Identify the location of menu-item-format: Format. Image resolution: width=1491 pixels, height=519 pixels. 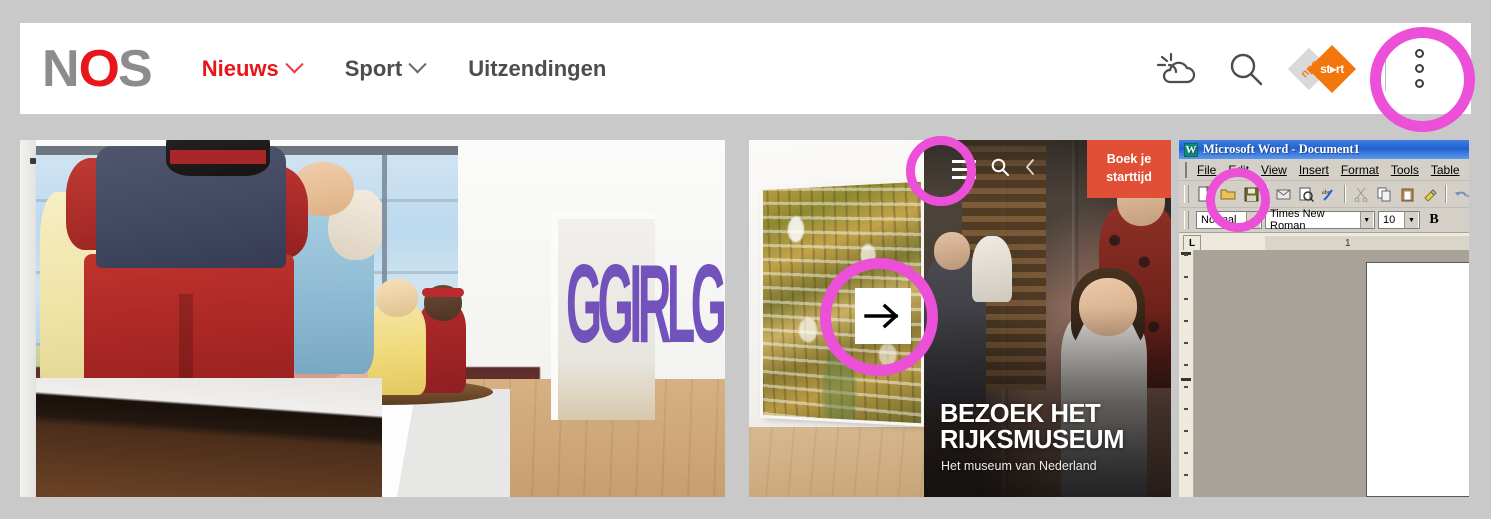
(1360, 170).